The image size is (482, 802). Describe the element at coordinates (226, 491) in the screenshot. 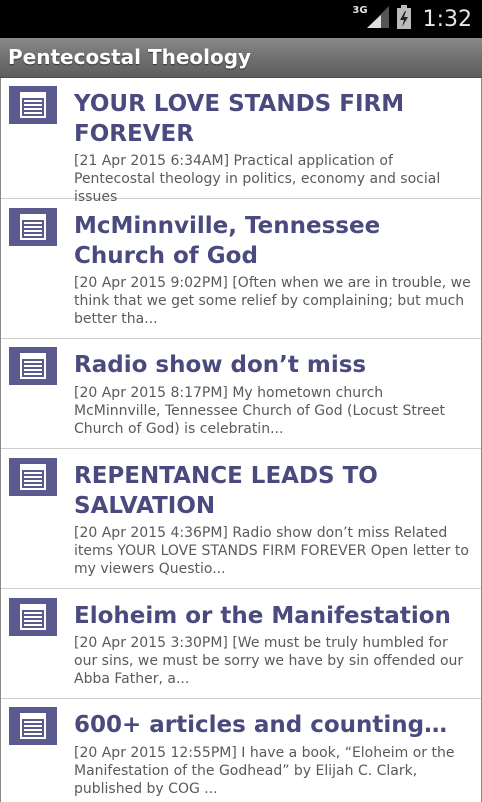

I see `article-title: REPENTANCE LEADS TO SALVATION` at that location.